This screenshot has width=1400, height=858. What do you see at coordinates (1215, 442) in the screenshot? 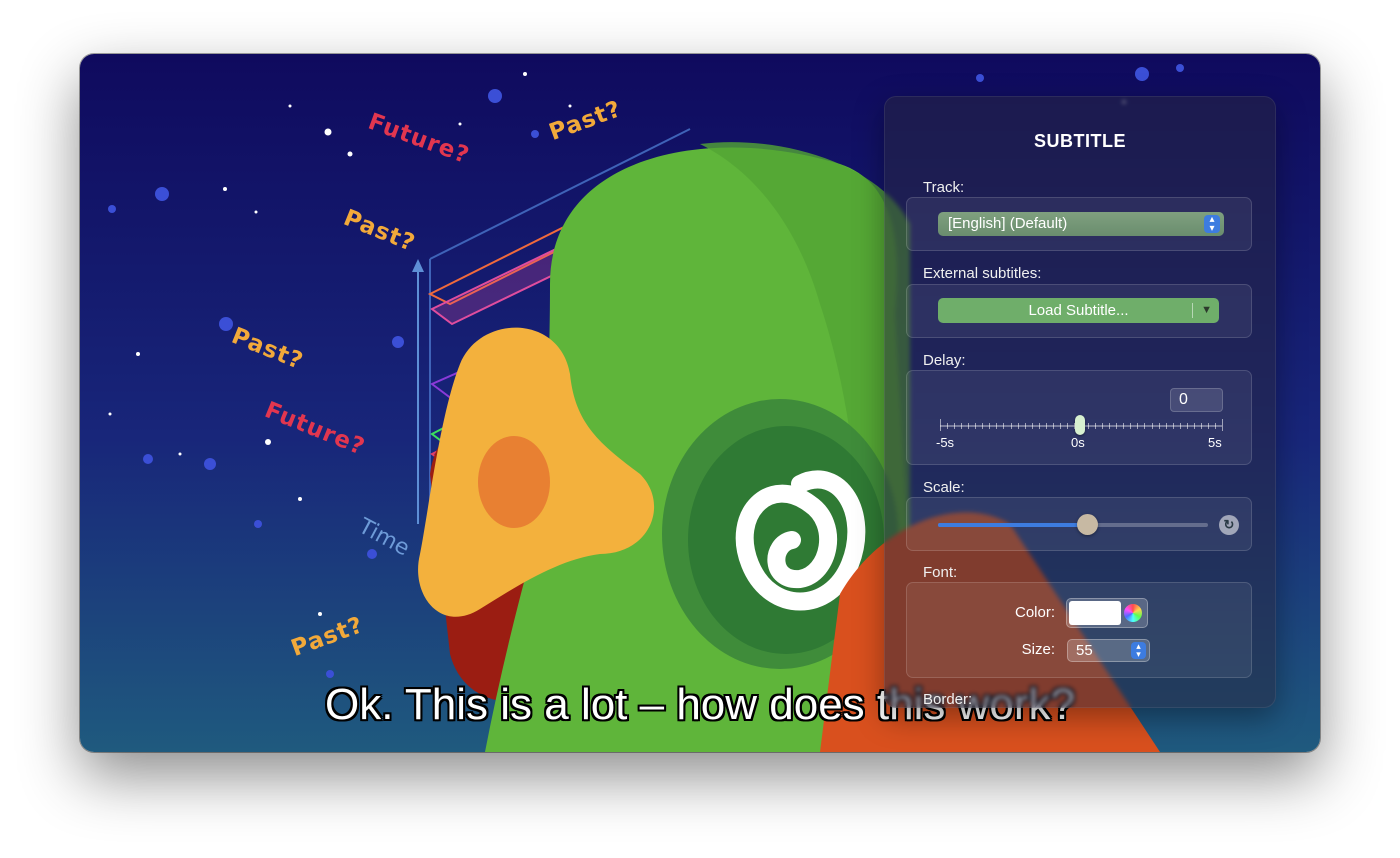
I see `delay-max-label: 5s` at bounding box center [1215, 442].